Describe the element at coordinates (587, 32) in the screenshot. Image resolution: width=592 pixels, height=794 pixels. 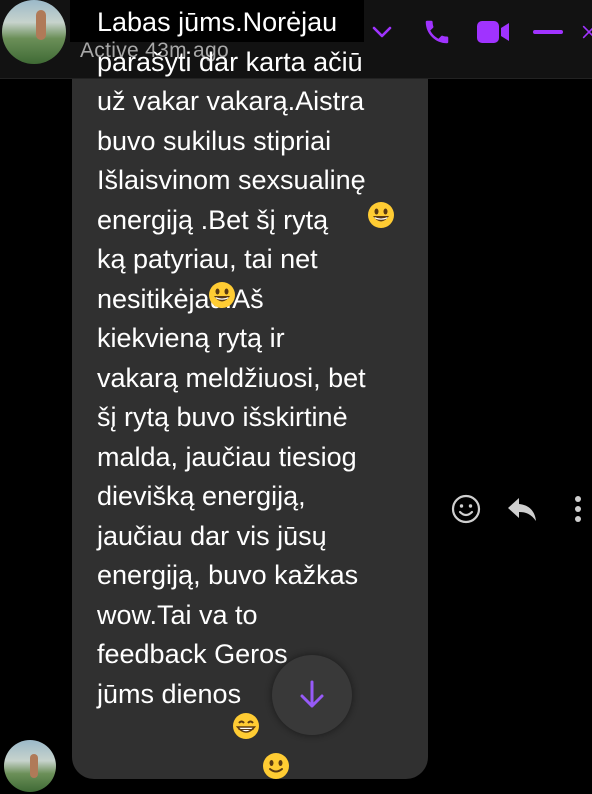
I see `close-icon` at that location.